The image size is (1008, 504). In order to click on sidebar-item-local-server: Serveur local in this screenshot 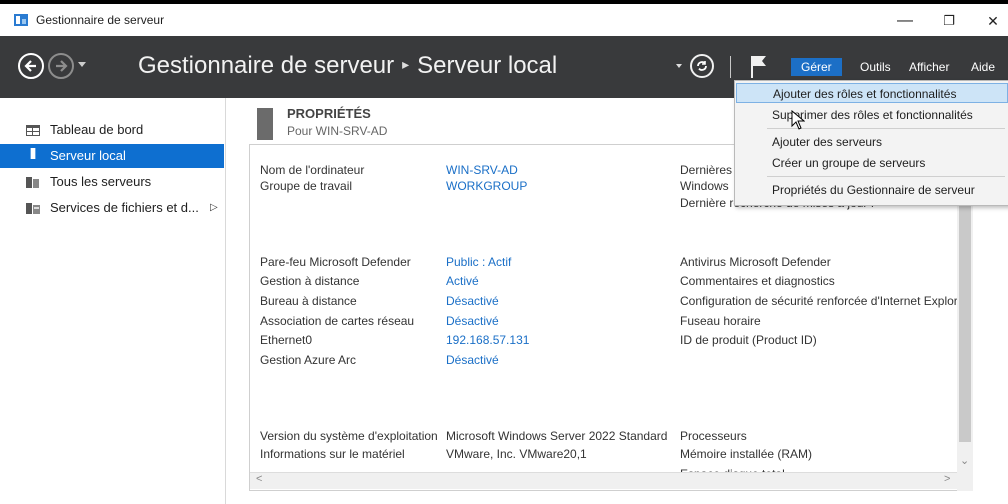, I will do `click(112, 156)`.